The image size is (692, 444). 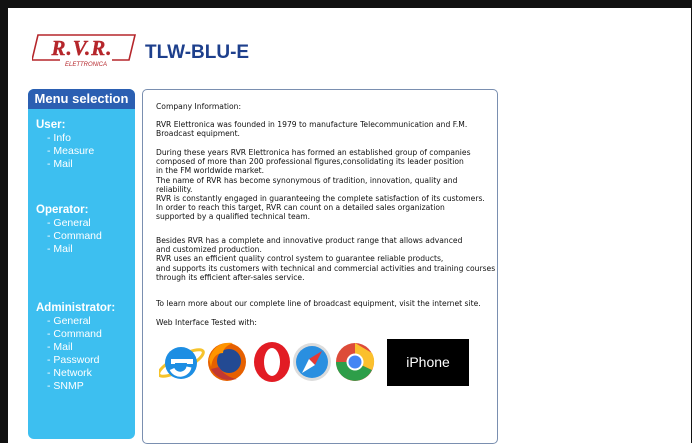 What do you see at coordinates (199, 106) in the screenshot?
I see `company-info-heading: Company Information:` at bounding box center [199, 106].